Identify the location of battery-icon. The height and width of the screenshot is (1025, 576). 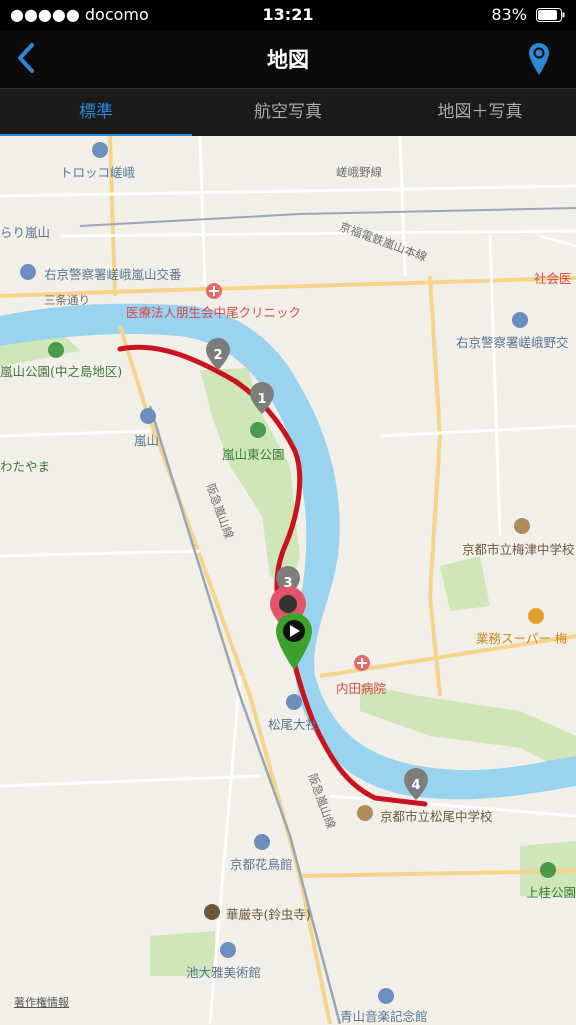
(550, 15).